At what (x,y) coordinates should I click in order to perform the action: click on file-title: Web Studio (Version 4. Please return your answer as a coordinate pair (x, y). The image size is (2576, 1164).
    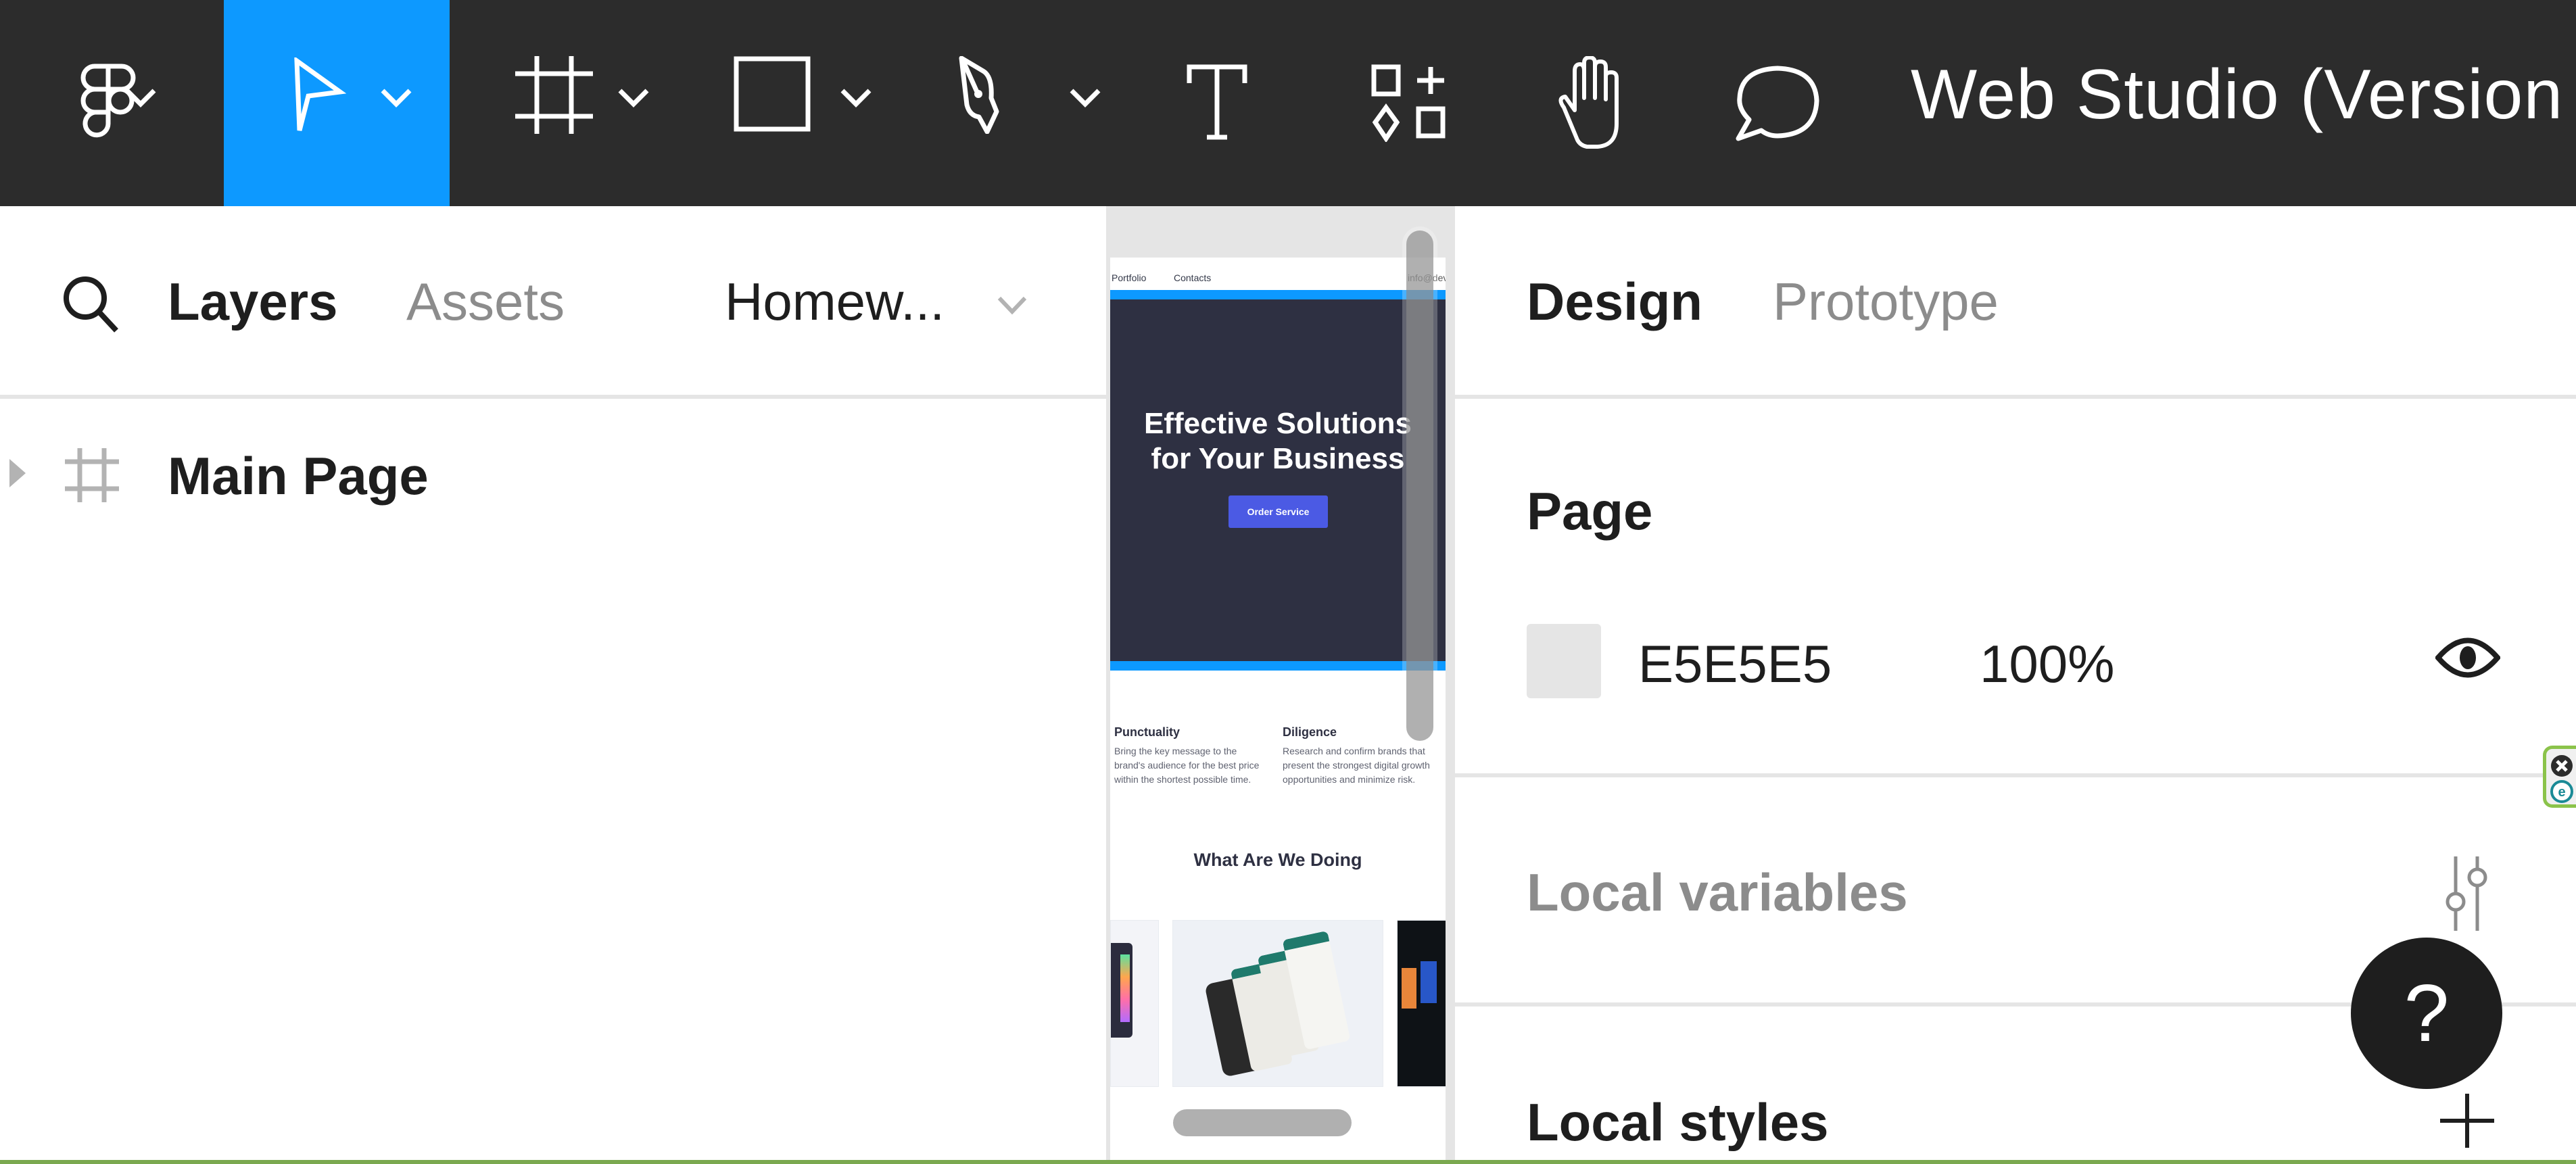
    Looking at the image, I should click on (2243, 95).